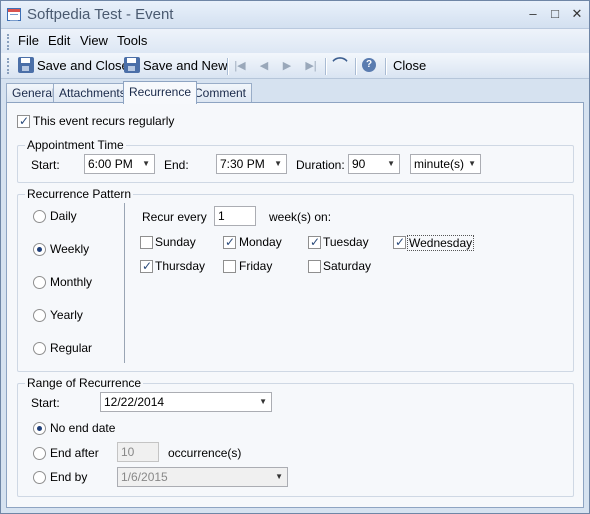  What do you see at coordinates (340, 66) in the screenshot?
I see `paperclip-icon: ⌒` at bounding box center [340, 66].